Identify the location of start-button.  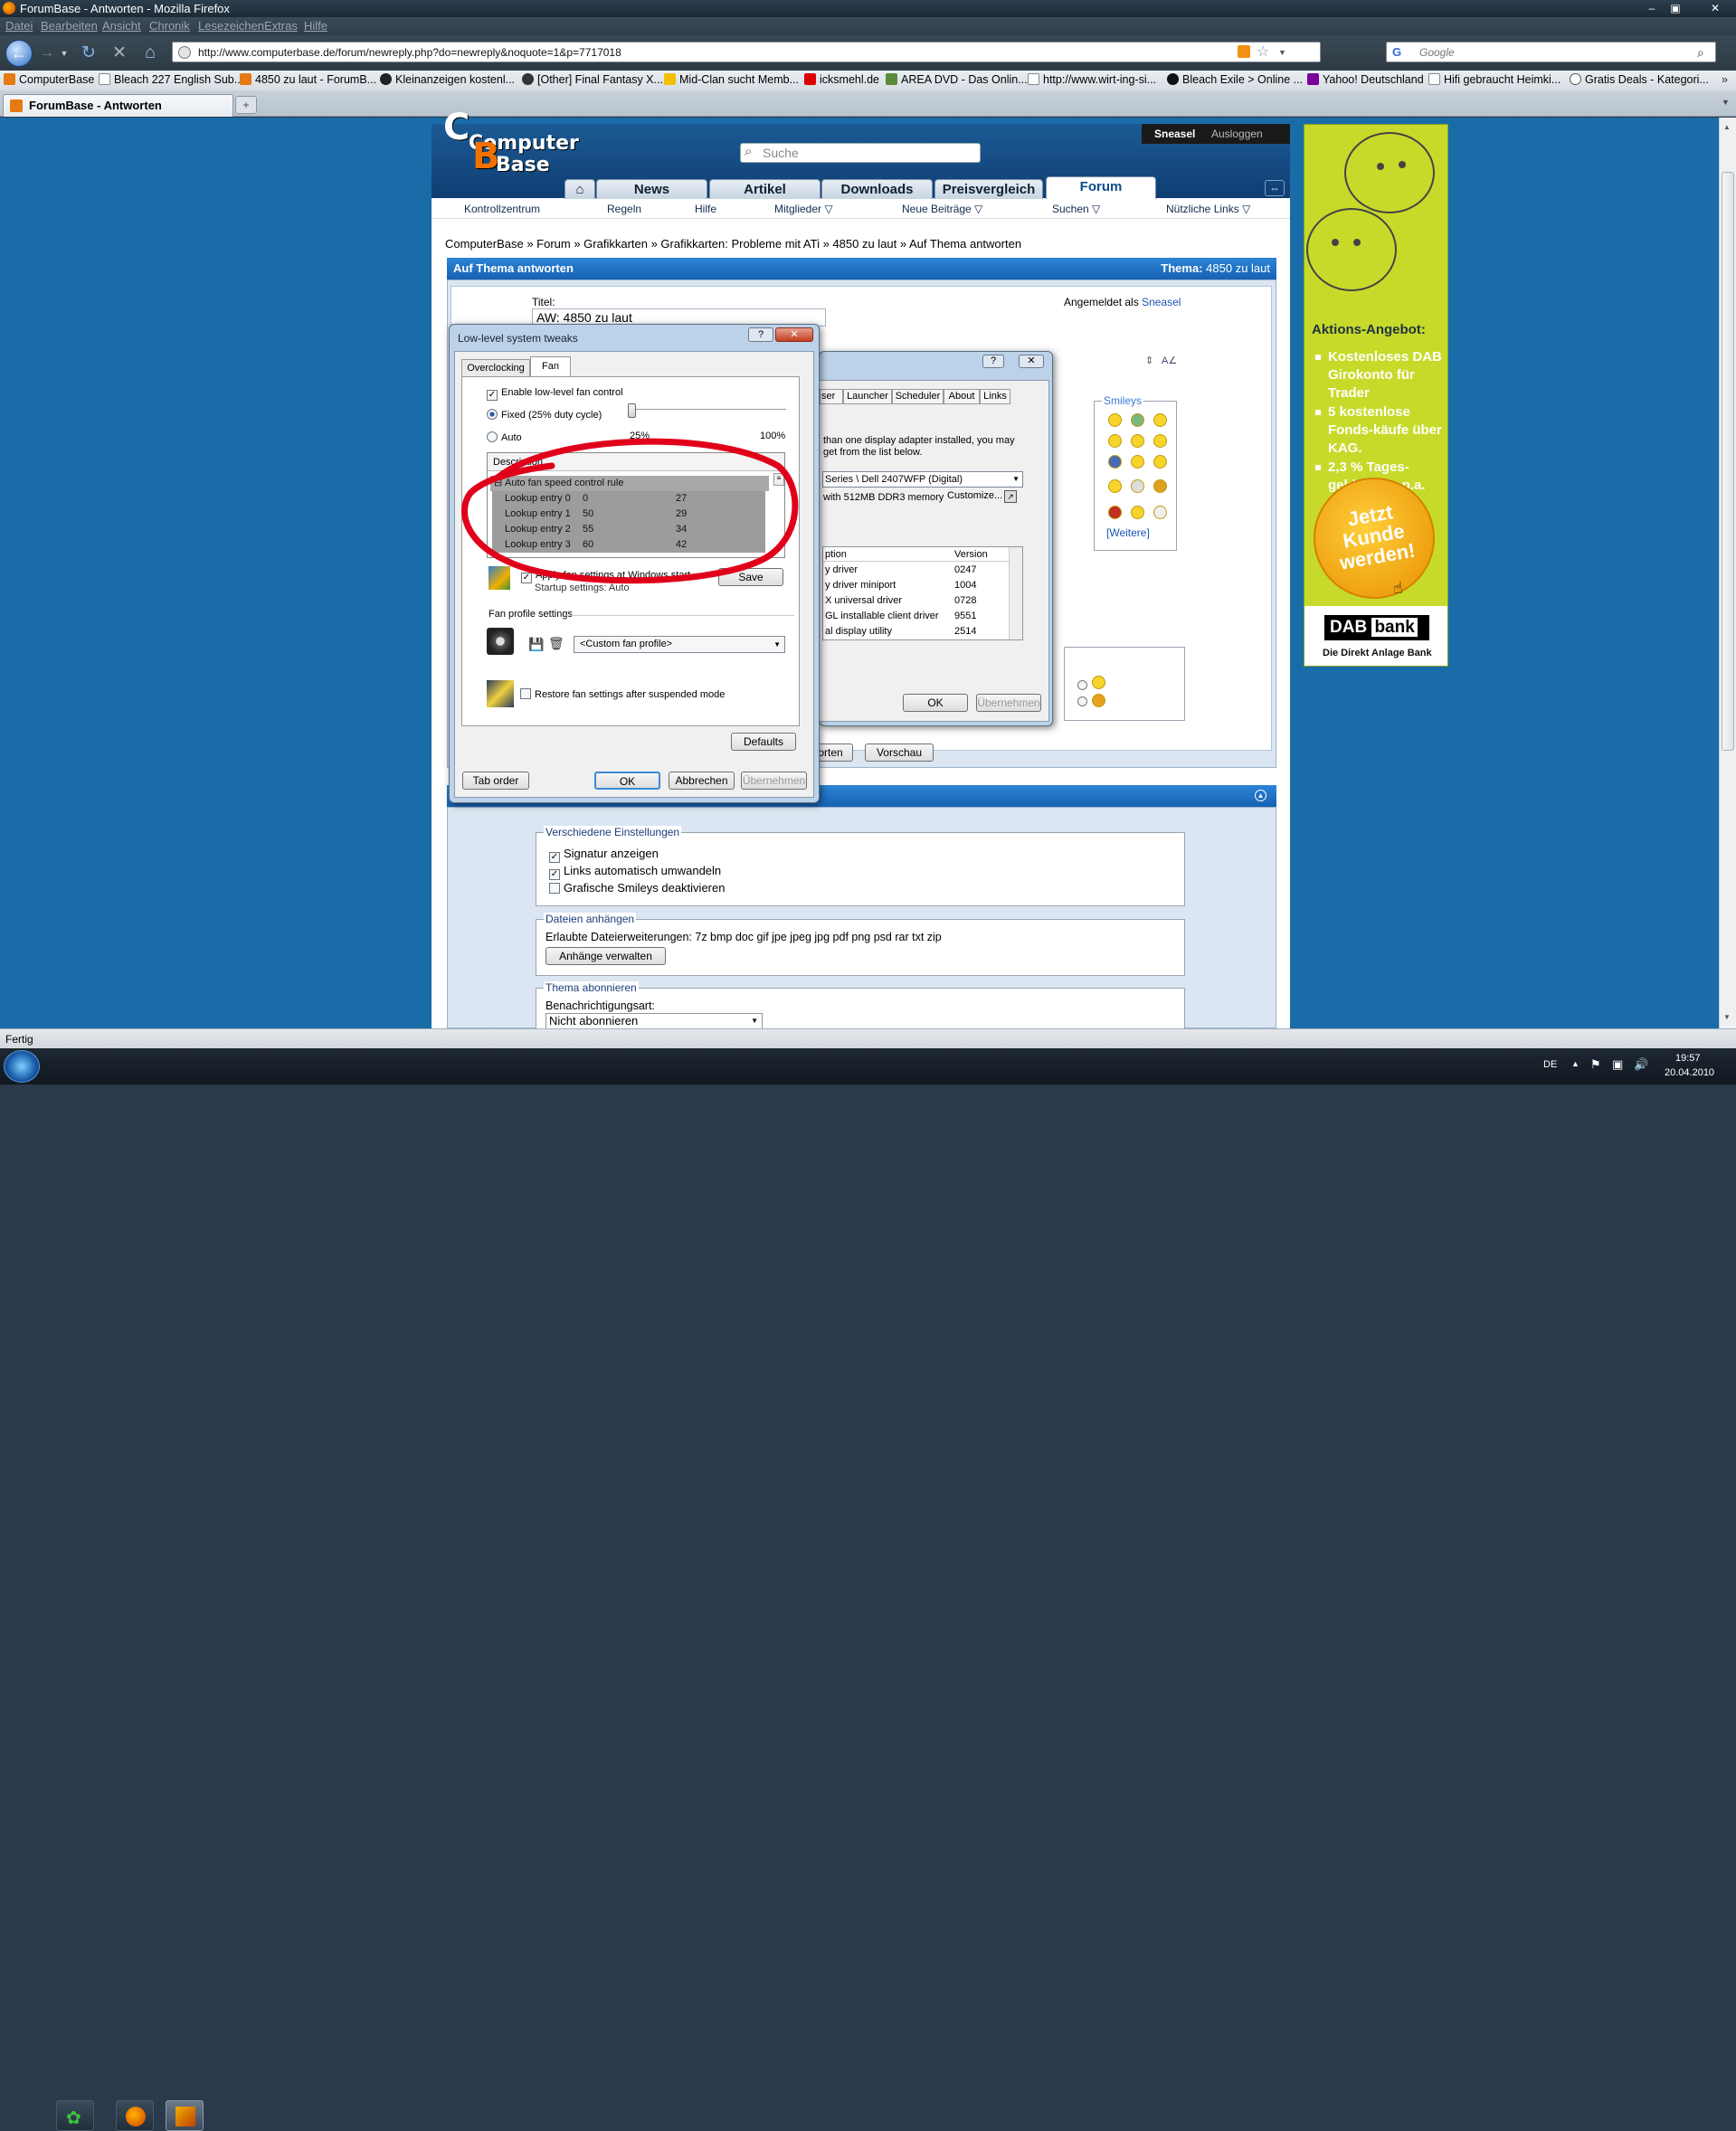
(22, 1066).